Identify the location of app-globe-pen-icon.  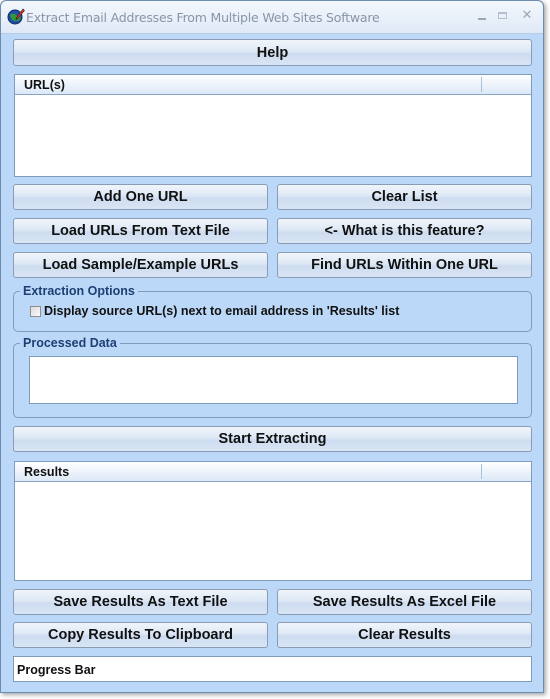
(16, 16).